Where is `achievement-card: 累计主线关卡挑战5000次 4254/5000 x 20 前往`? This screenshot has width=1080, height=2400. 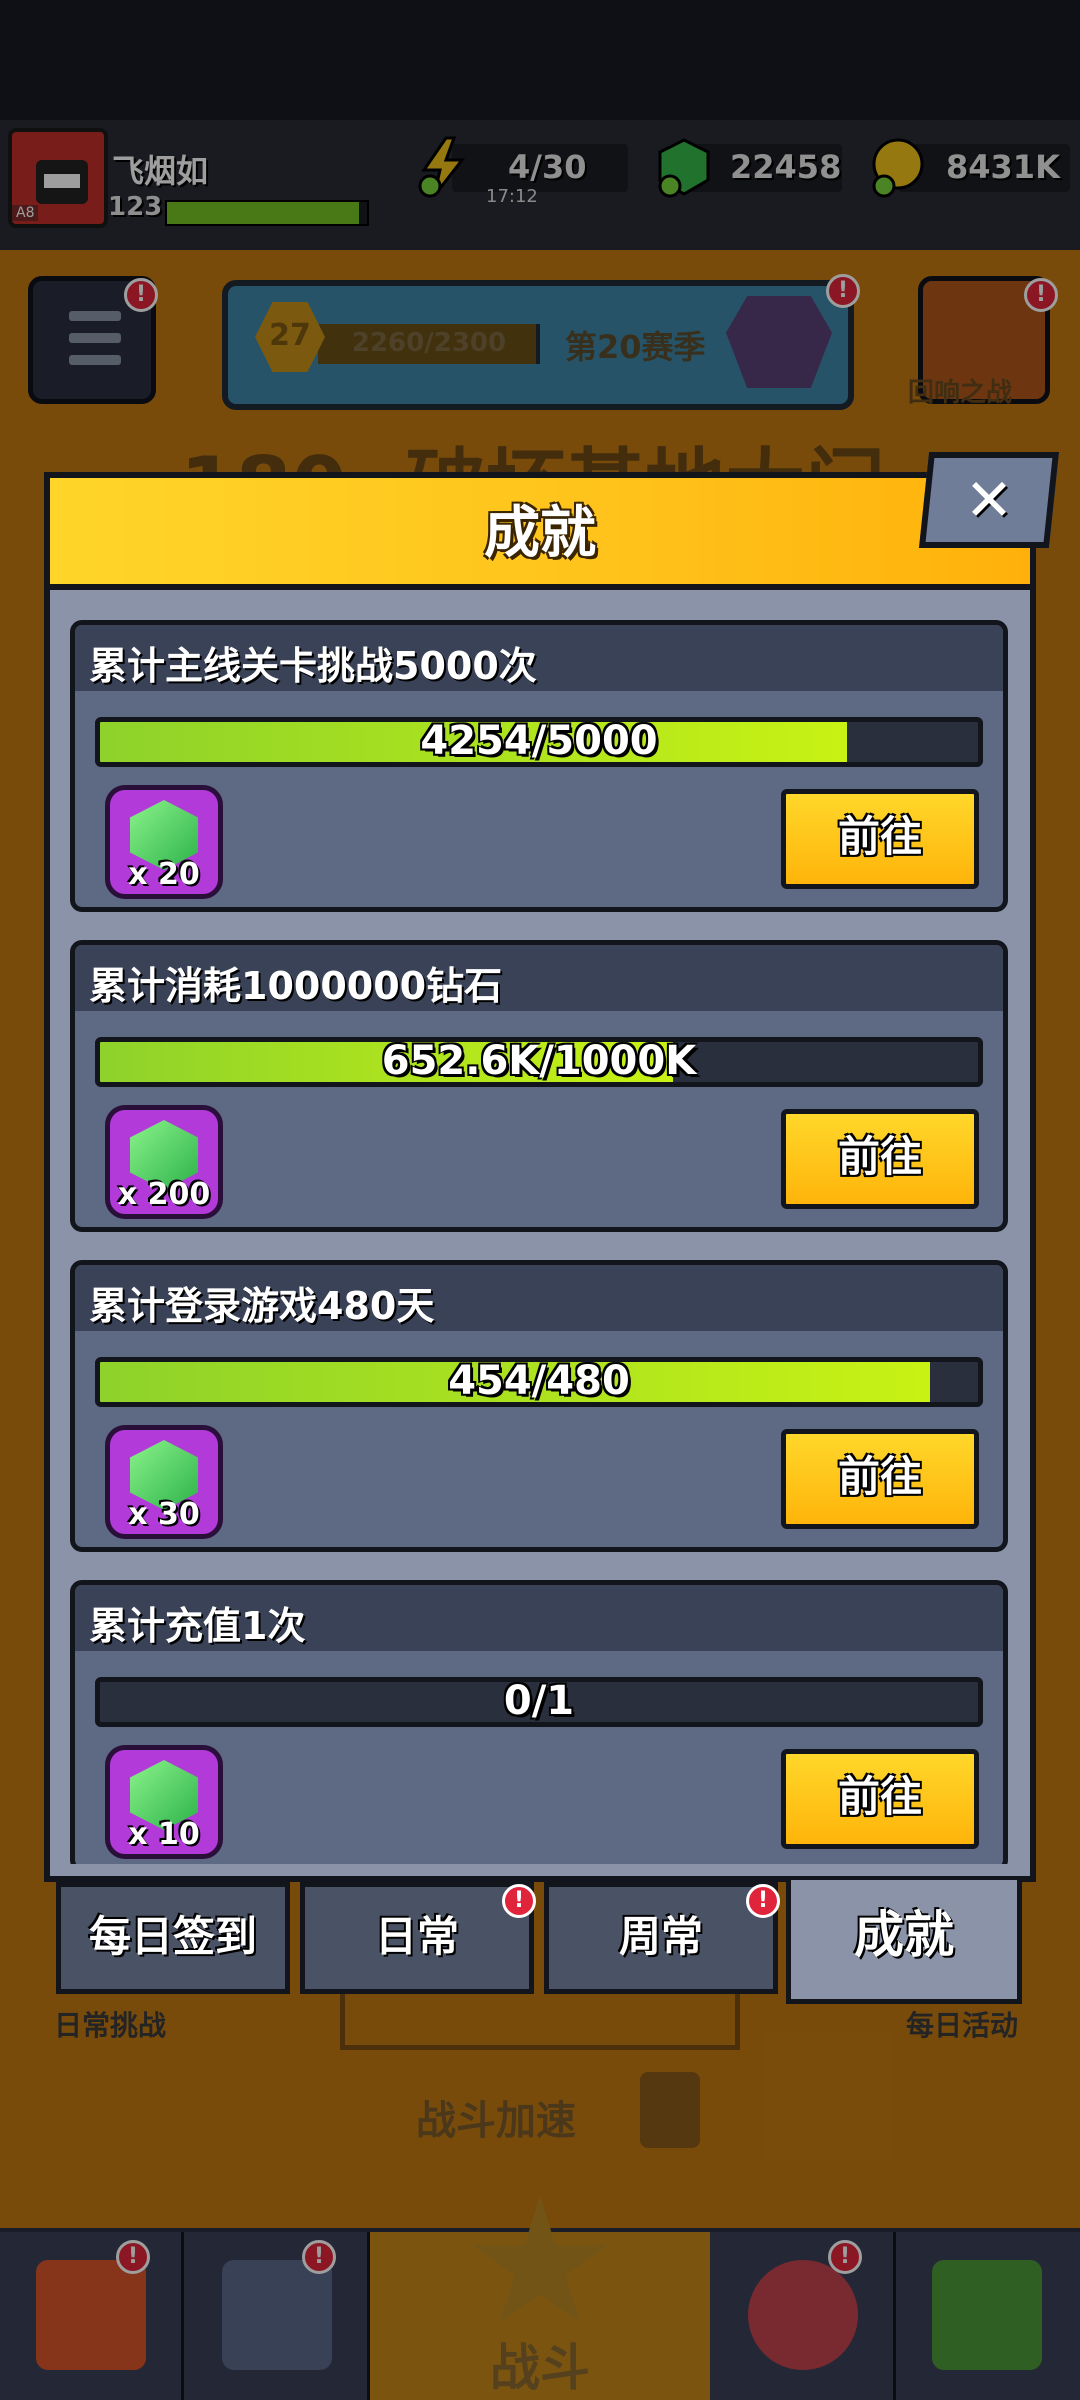
achievement-card: 累计主线关卡挑战5000次 4254/5000 x 20 前往 is located at coordinates (539, 766).